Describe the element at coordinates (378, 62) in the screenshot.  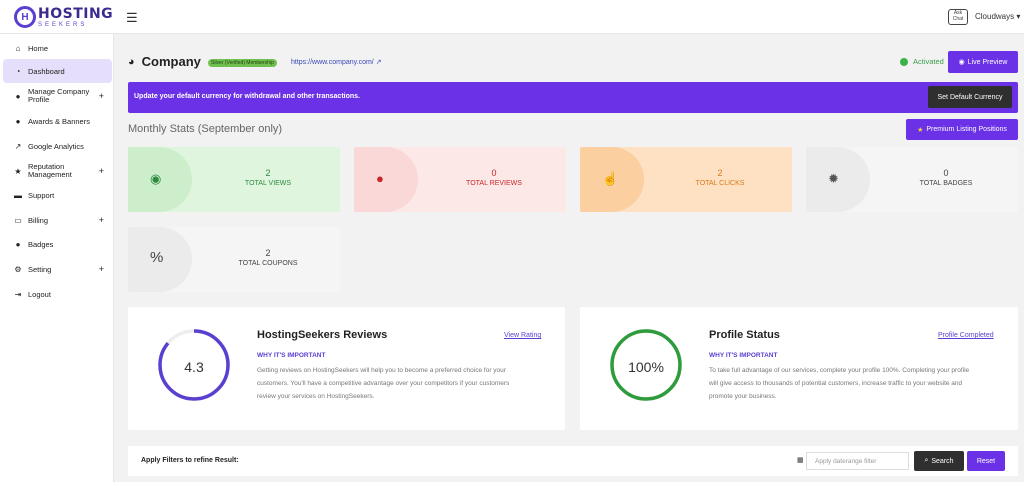
I see `external-link-icon: ↗` at that location.